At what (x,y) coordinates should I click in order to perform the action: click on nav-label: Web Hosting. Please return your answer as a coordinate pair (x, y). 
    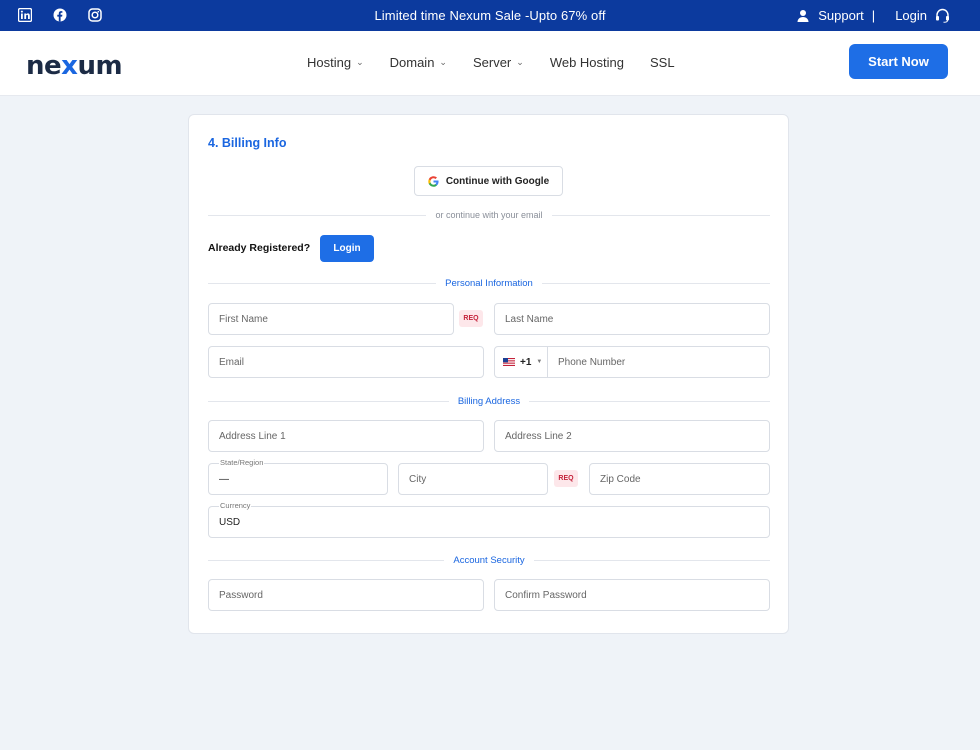
    Looking at the image, I should click on (586, 62).